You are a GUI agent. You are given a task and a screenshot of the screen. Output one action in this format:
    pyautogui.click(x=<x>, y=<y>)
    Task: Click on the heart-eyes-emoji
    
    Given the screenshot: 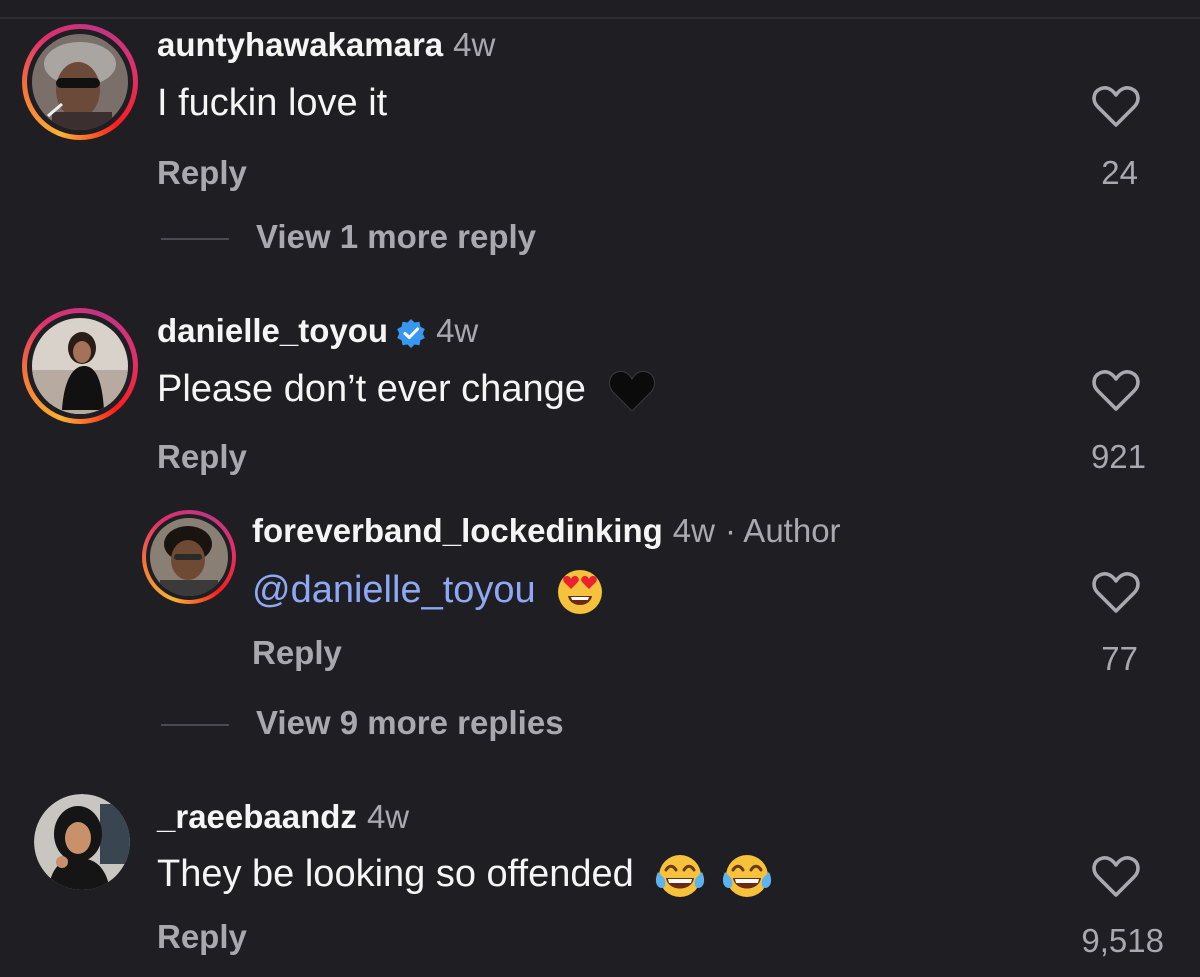 What is the action you would take?
    pyautogui.click(x=580, y=592)
    